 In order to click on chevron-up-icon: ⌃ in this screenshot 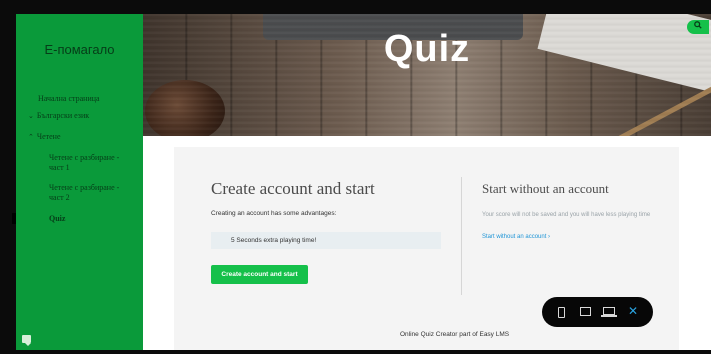, I will do `click(31, 137)`.